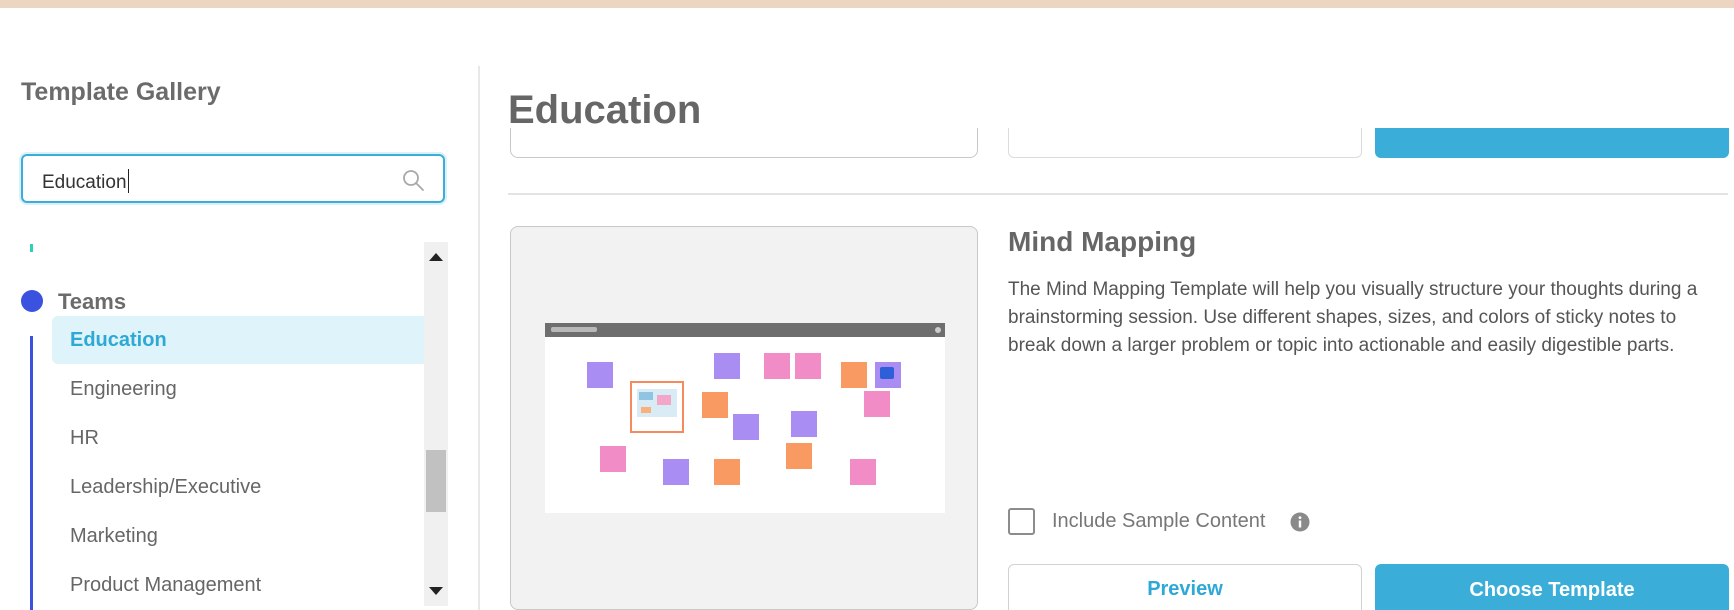 The width and height of the screenshot is (1734, 610). What do you see at coordinates (1102, 241) in the screenshot?
I see `template-title: Mind Mapping` at bounding box center [1102, 241].